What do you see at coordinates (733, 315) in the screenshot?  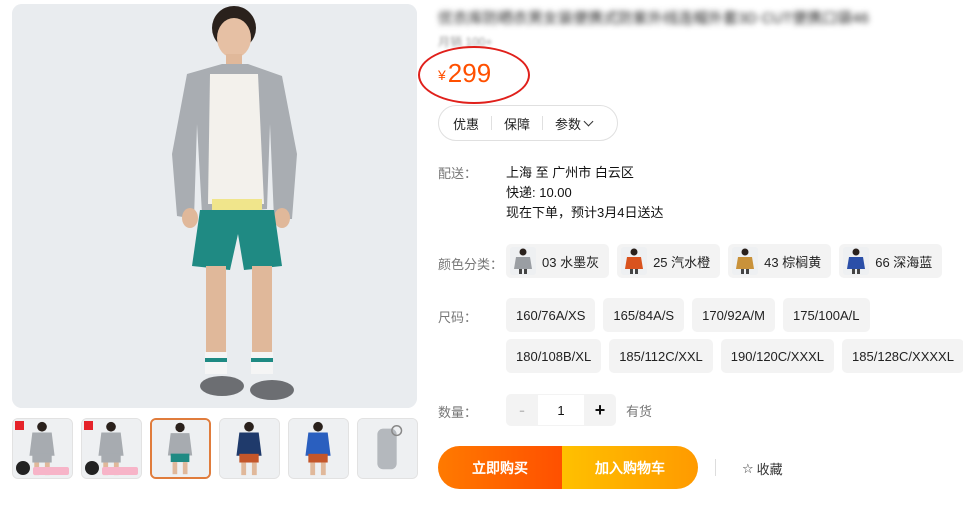 I see `size-option: 170/92A/M` at bounding box center [733, 315].